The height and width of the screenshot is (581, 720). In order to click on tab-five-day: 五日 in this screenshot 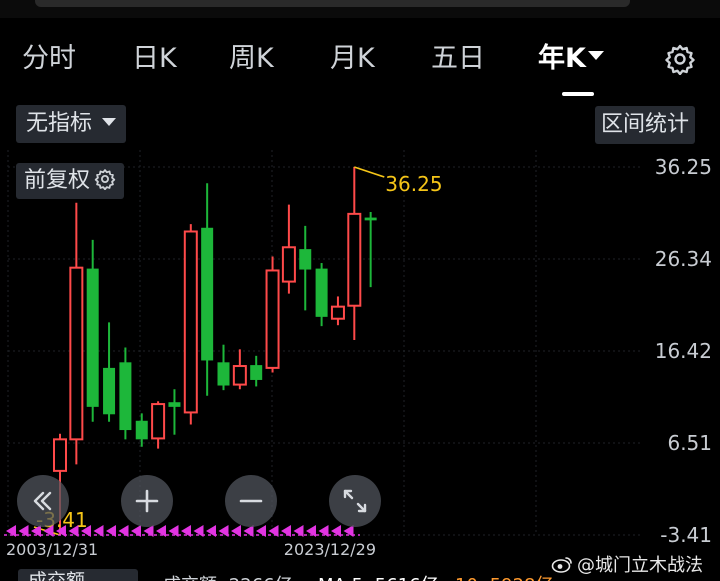, I will do `click(458, 59)`.